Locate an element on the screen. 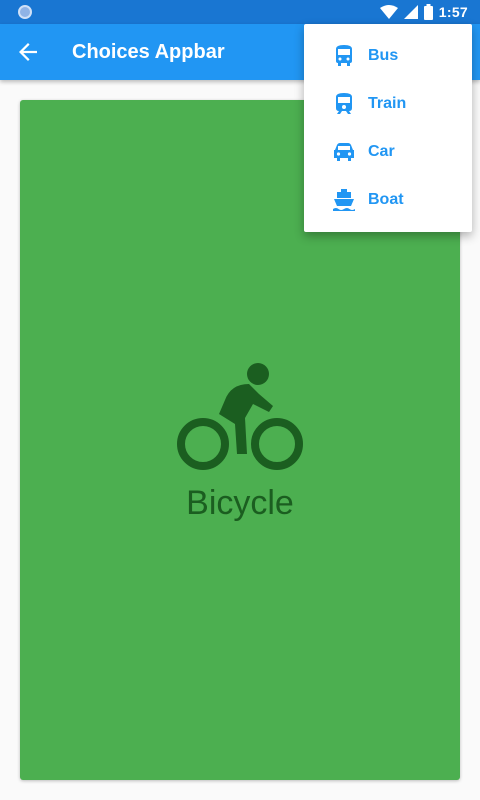 The height and width of the screenshot is (800, 480). menu-item-label: Bus is located at coordinates (383, 55).